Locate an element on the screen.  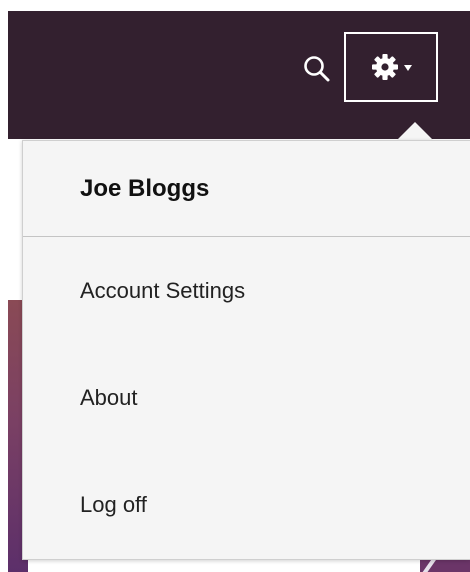
caret-down-icon is located at coordinates (408, 68).